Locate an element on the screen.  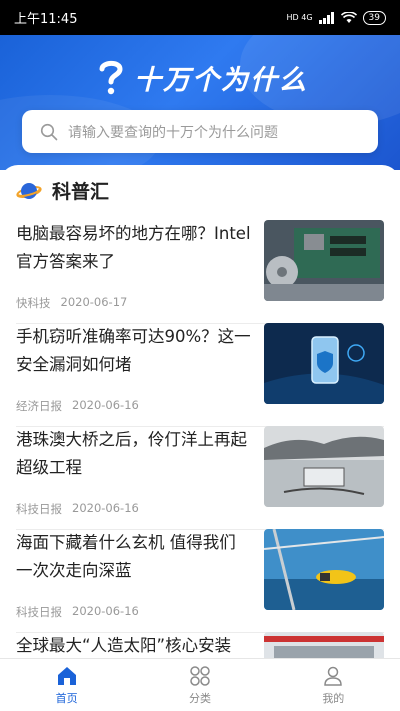
home-icon is located at coordinates (66, 675).